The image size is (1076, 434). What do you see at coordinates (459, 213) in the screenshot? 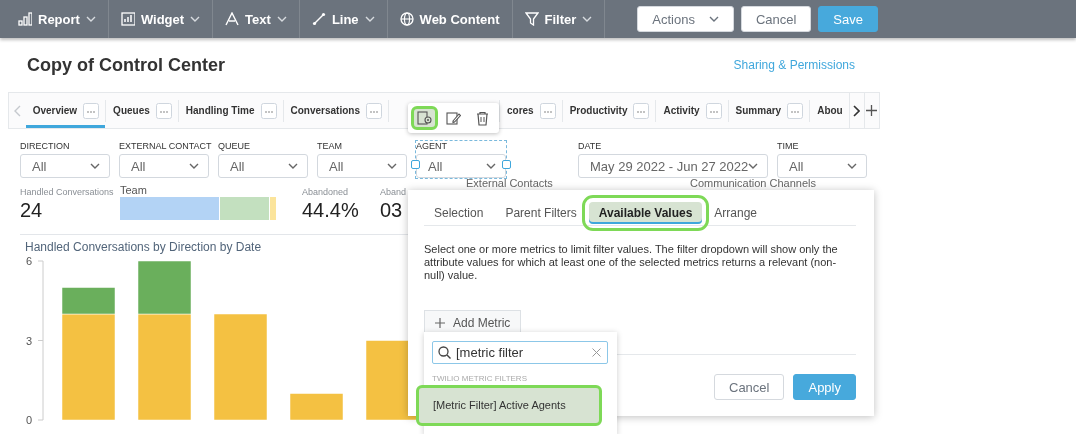
I see `panel-tab: Selection` at bounding box center [459, 213].